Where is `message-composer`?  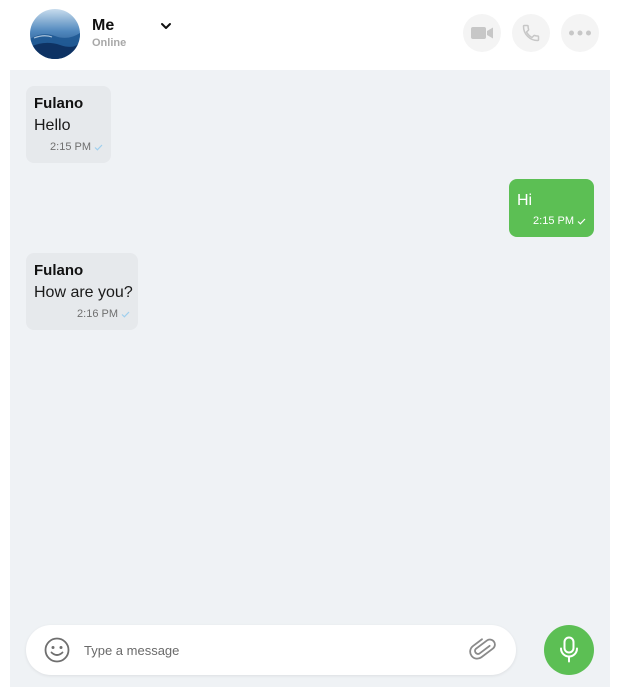
message-composer is located at coordinates (271, 650).